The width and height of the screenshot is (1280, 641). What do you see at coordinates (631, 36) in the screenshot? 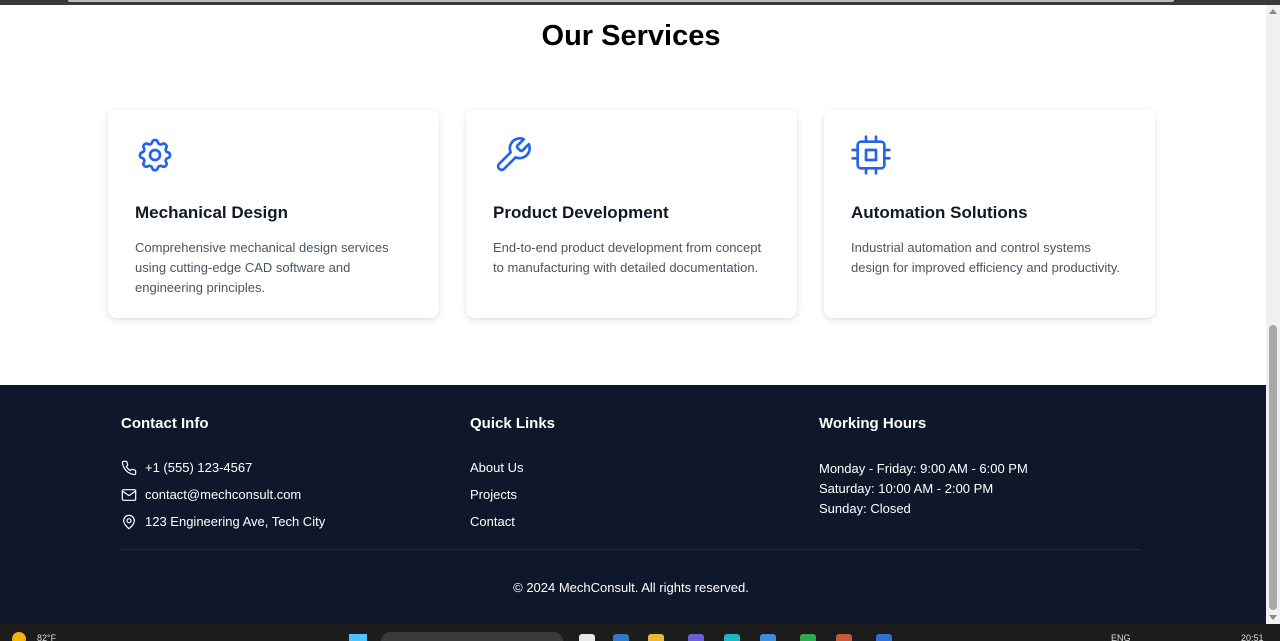
I see `services-heading: Our Services` at bounding box center [631, 36].